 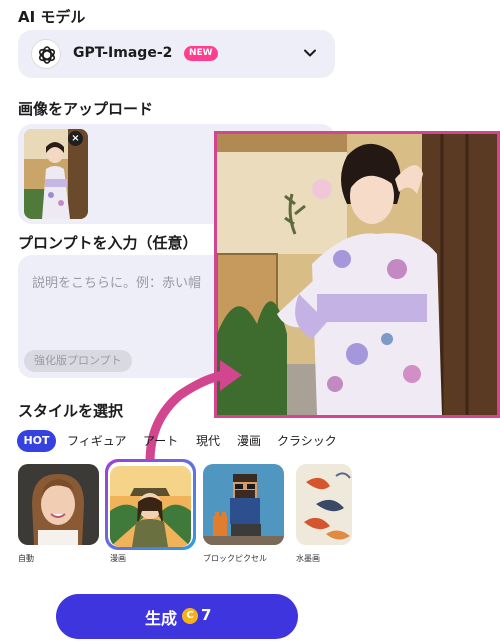 What do you see at coordinates (46, 54) in the screenshot?
I see `openai-logo-icon` at bounding box center [46, 54].